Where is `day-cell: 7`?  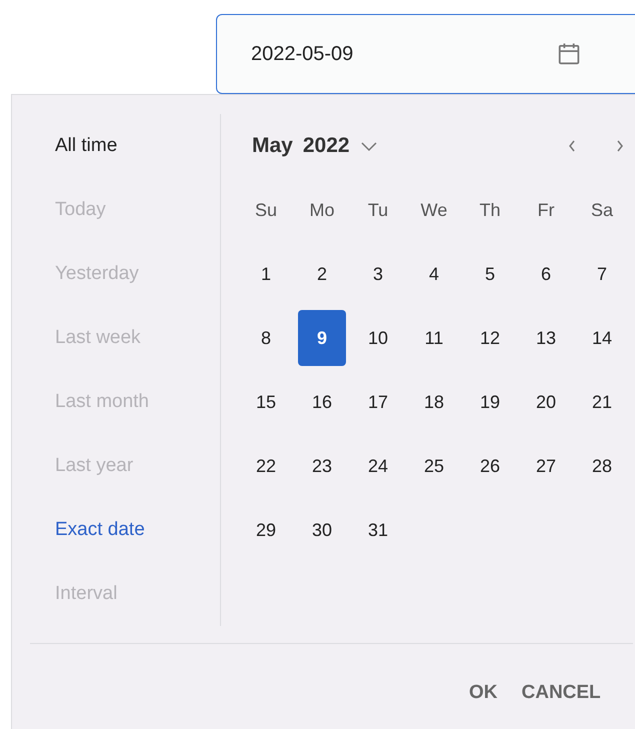
day-cell: 7 is located at coordinates (602, 274).